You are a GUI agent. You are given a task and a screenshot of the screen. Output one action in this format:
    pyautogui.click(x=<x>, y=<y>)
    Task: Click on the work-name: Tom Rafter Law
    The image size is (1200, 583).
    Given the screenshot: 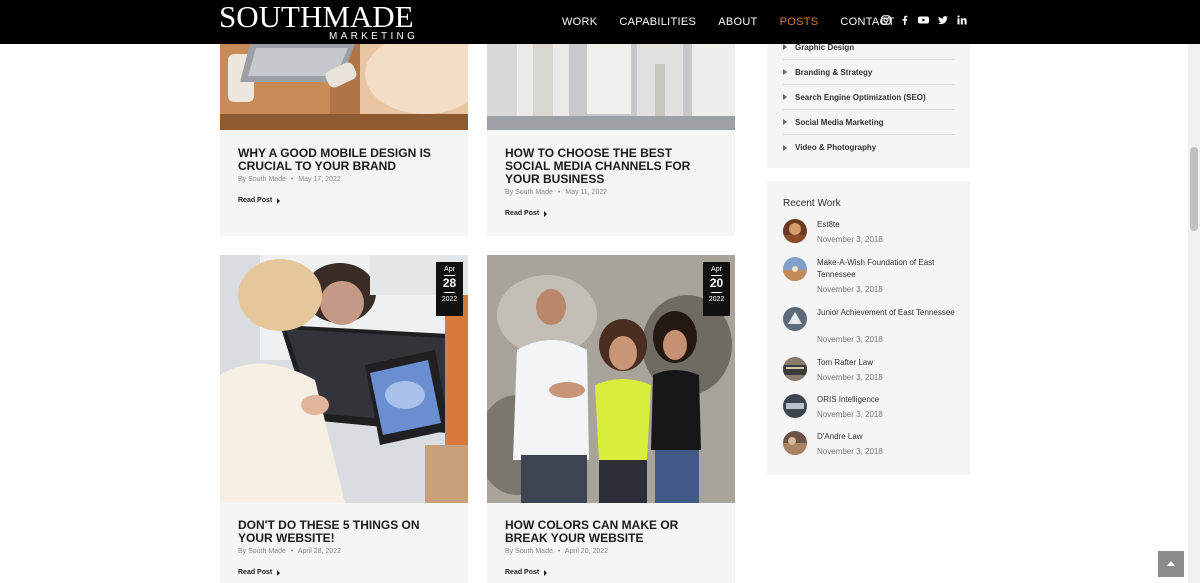 What is the action you would take?
    pyautogui.click(x=887, y=363)
    